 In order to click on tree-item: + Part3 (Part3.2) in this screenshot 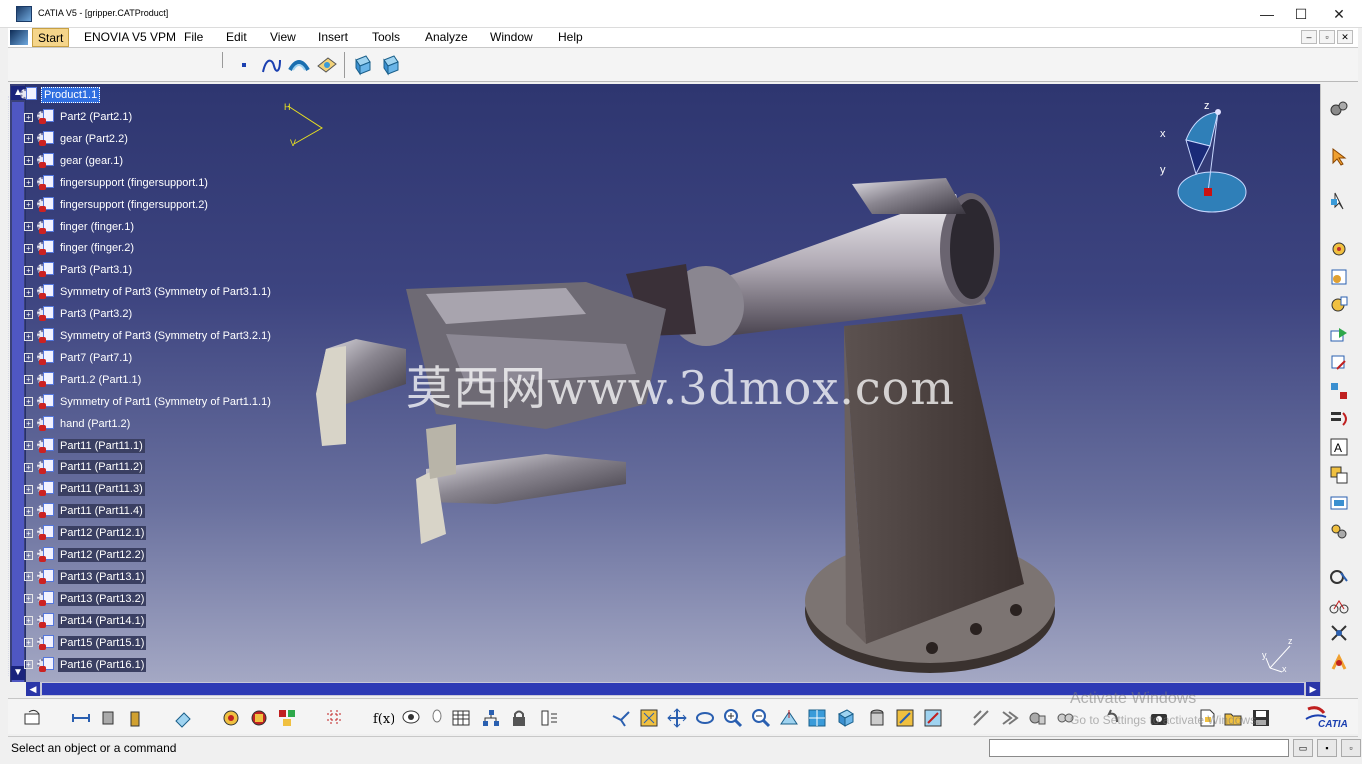, I will do `click(77, 314)`.